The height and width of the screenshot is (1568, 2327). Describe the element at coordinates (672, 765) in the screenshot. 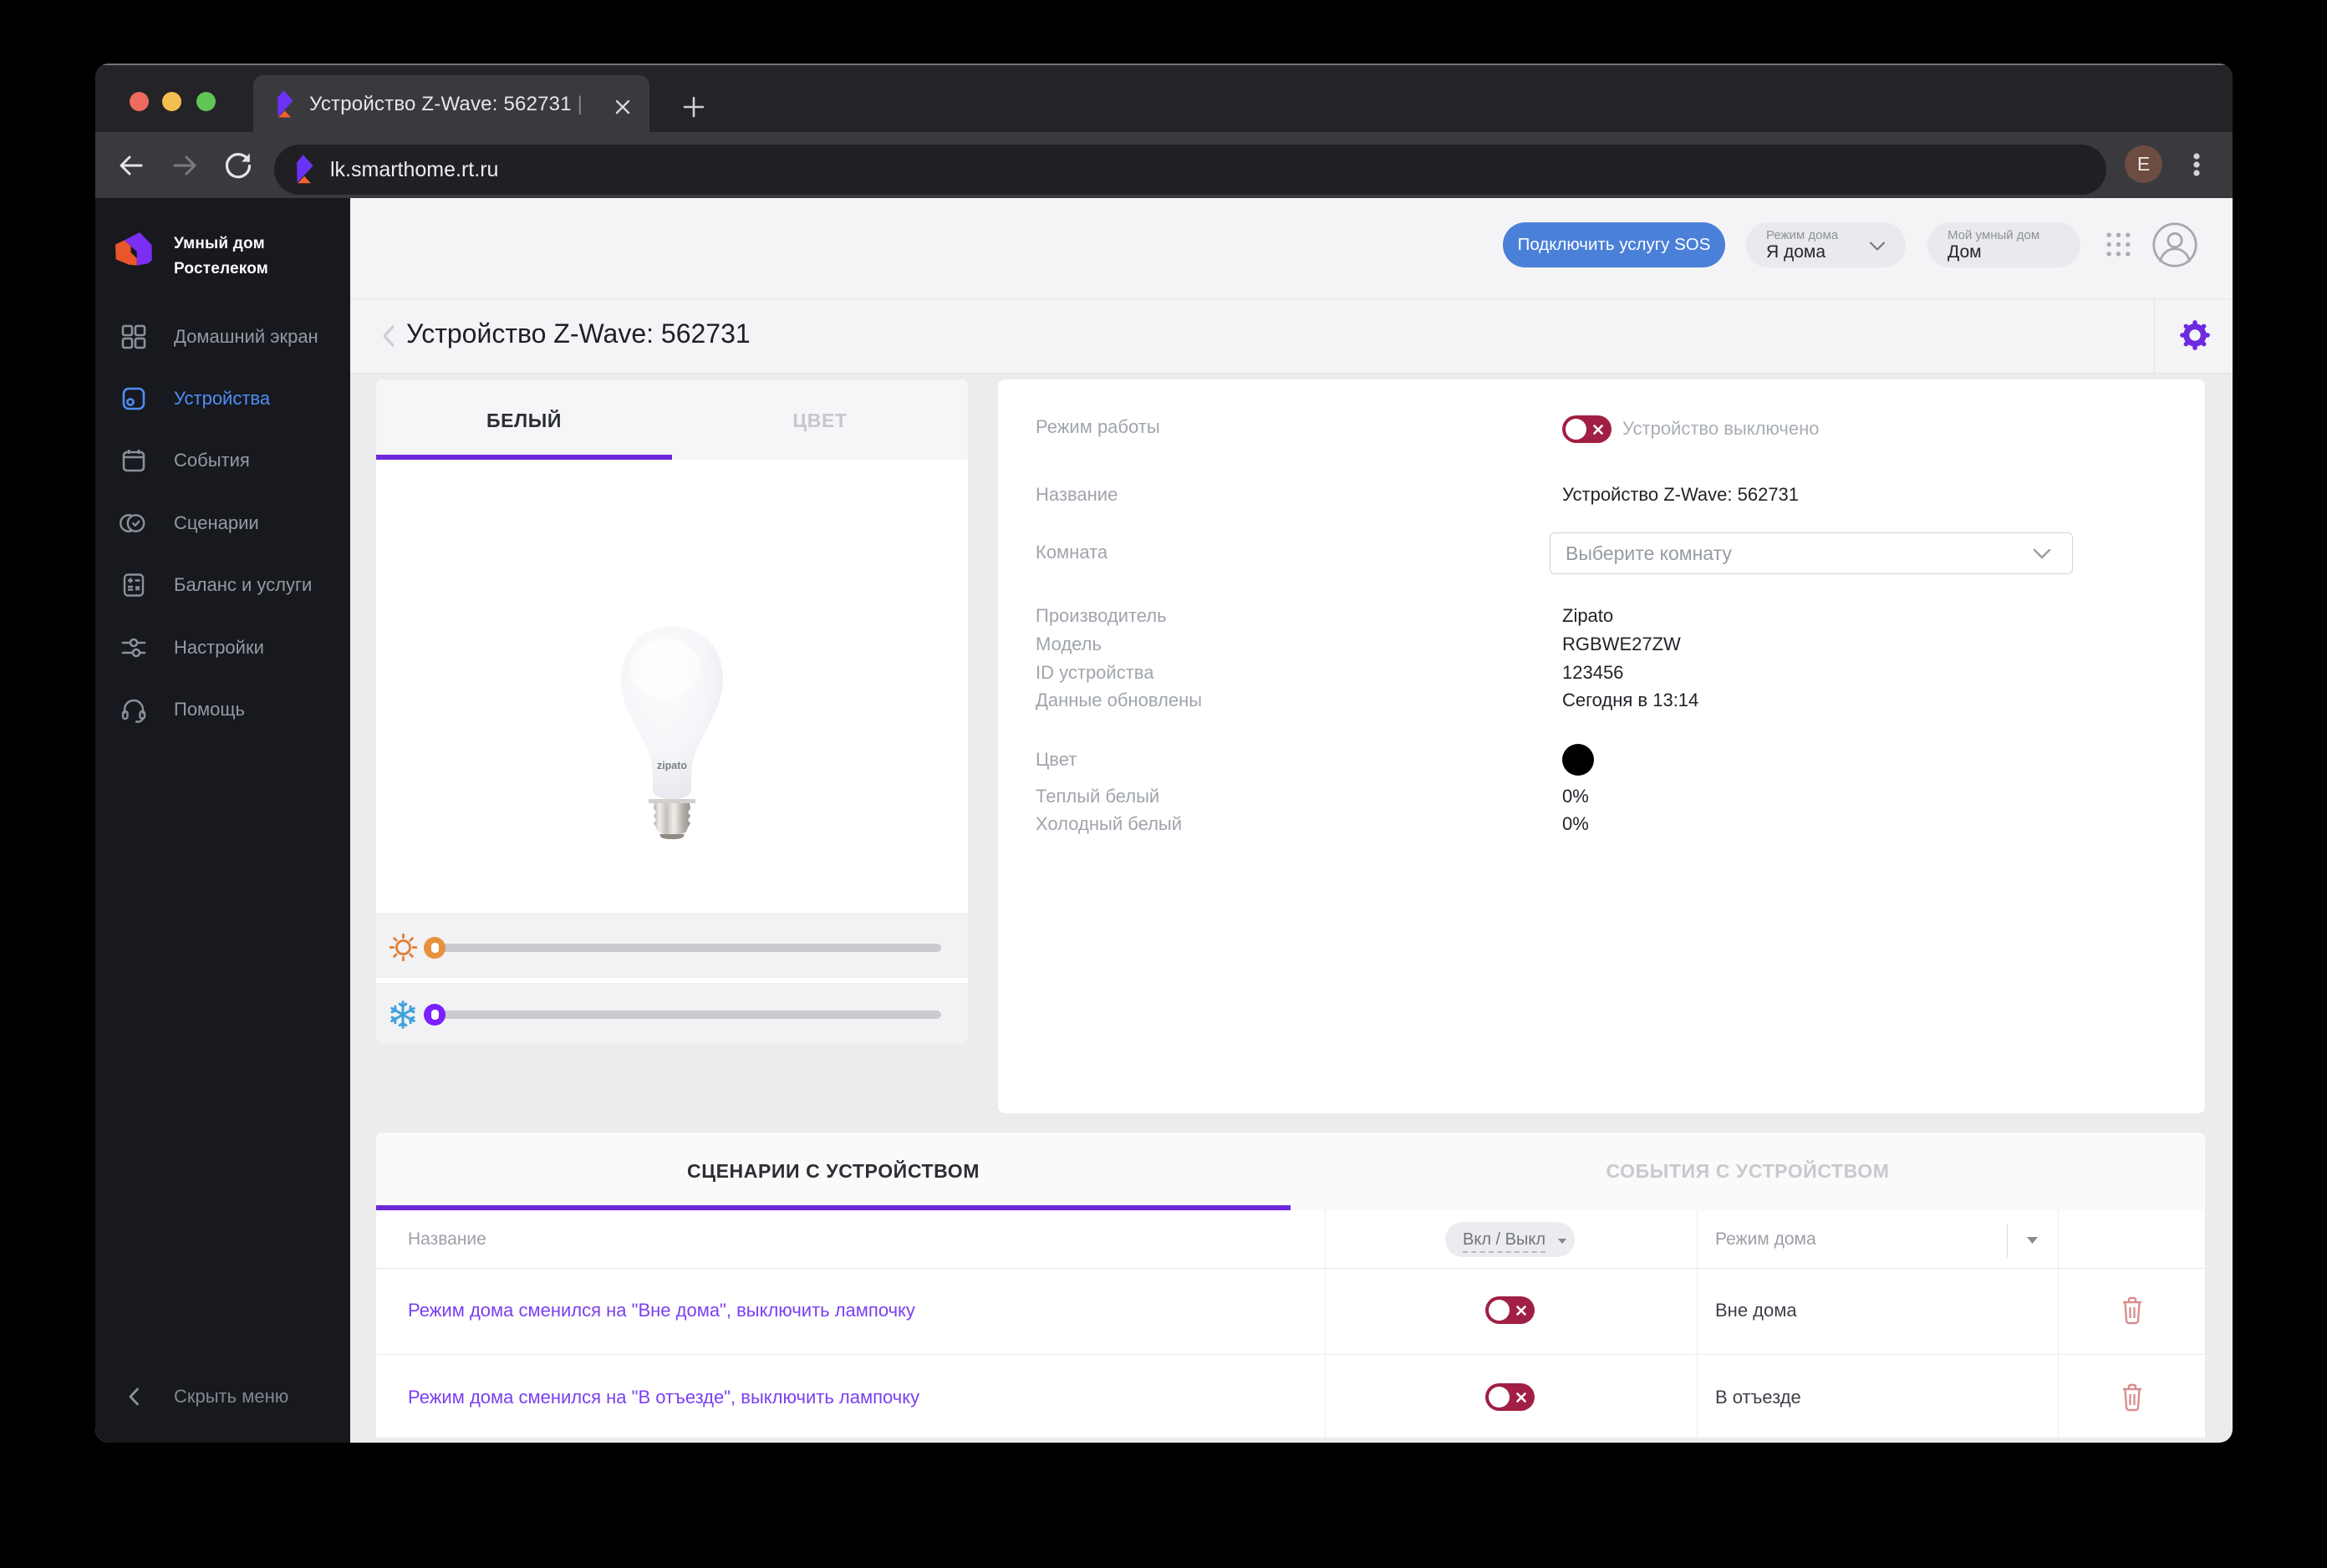

I see `svg-text: zipato` at that location.